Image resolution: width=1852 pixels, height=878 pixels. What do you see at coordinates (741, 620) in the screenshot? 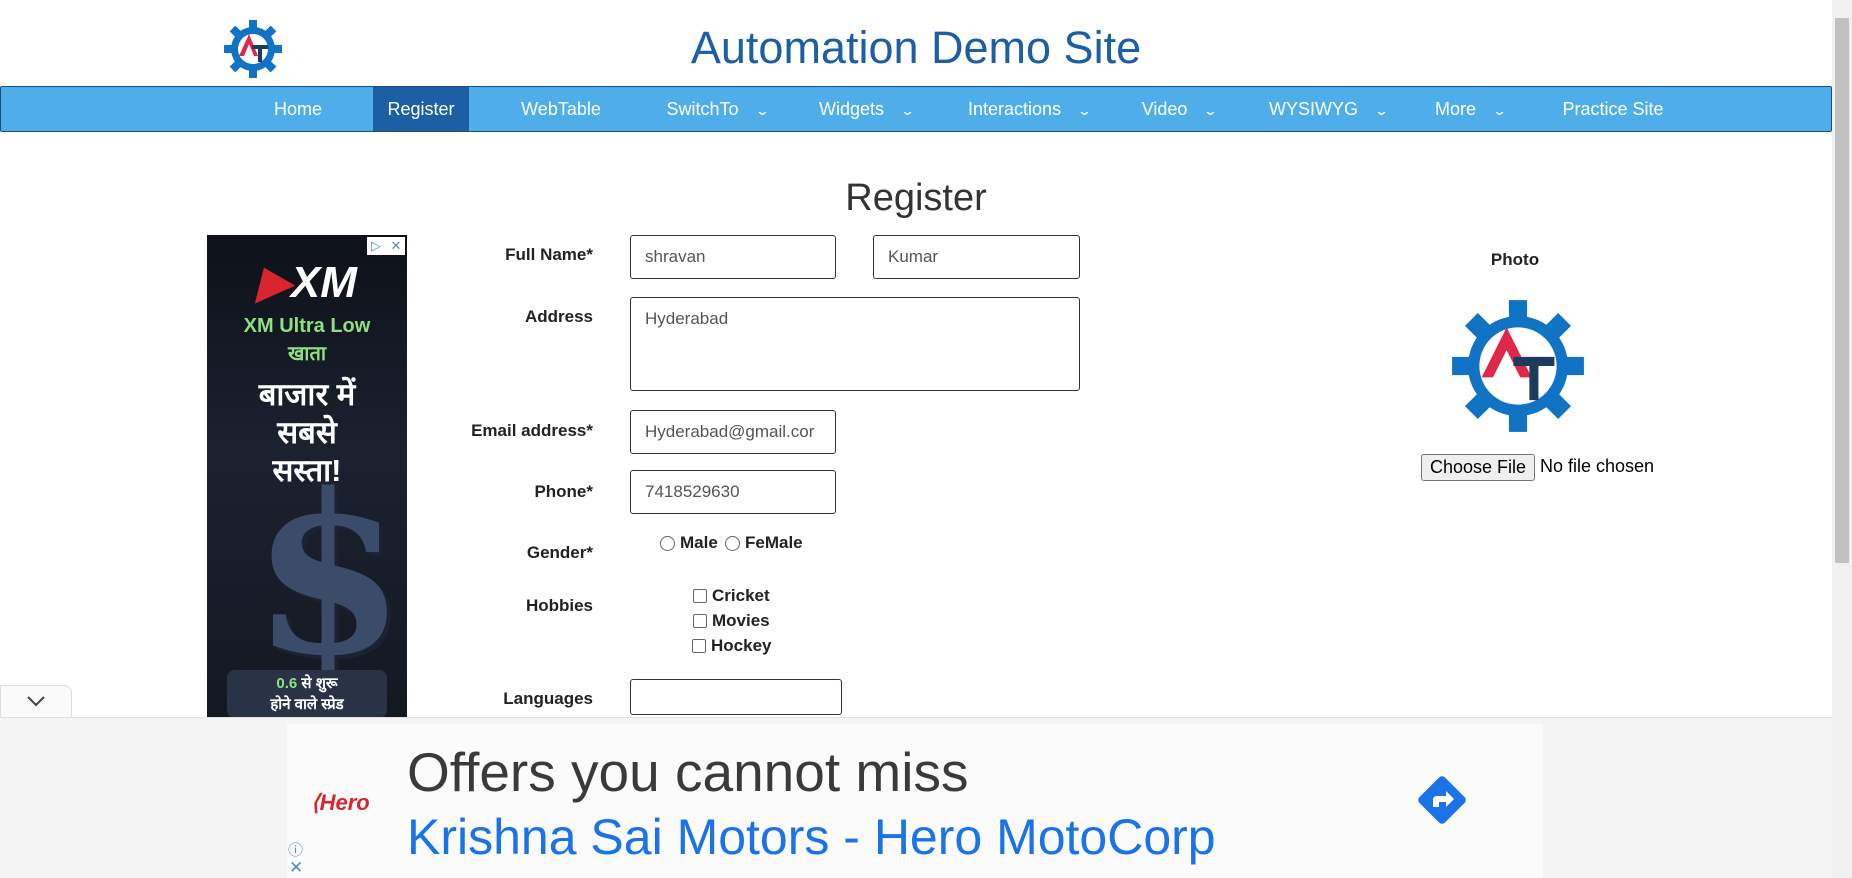
I see `hobby-movies-label: Movies` at bounding box center [741, 620].